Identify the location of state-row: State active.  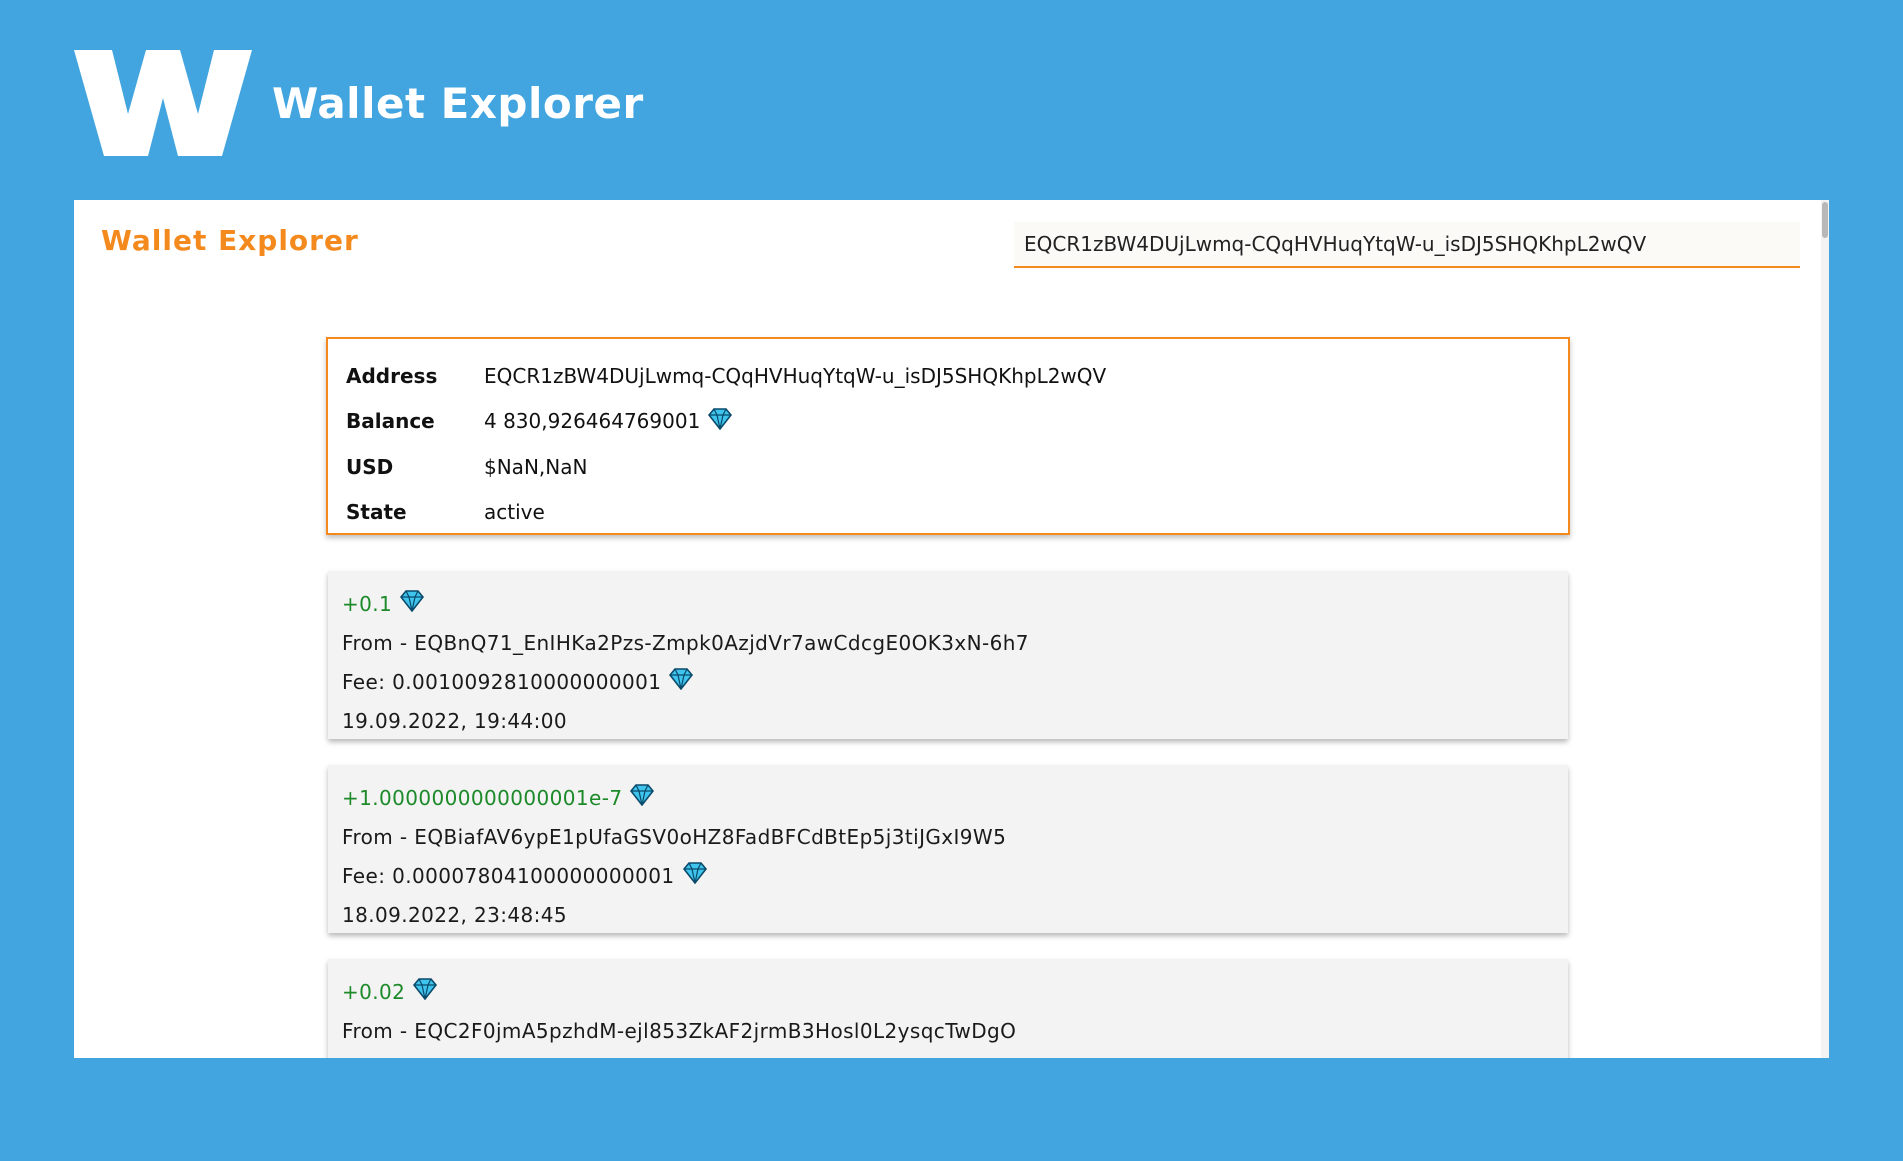
(948, 513).